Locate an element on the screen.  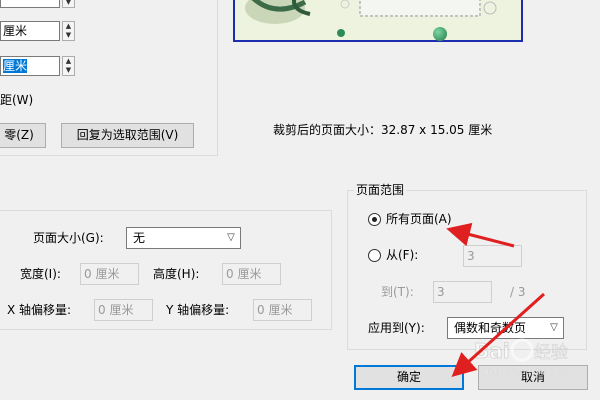
svg-text: 经验 is located at coordinates (551, 353).